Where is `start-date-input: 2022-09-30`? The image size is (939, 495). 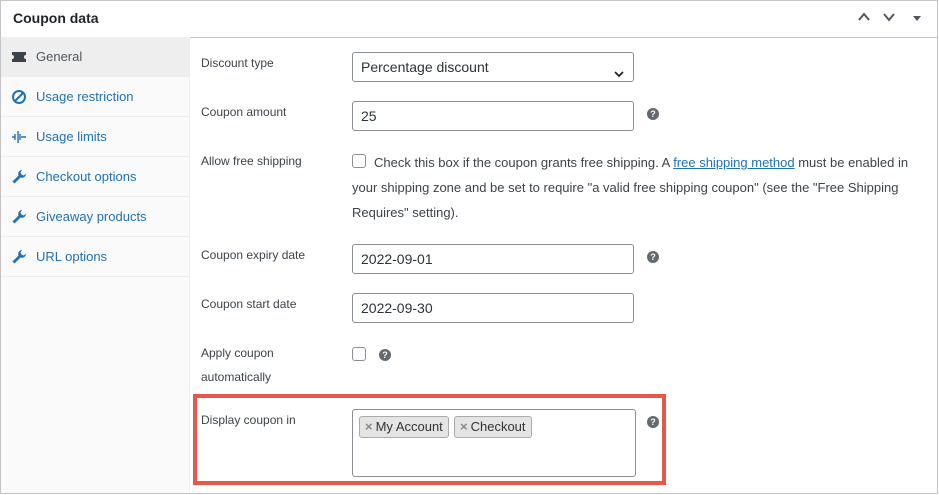 start-date-input: 2022-09-30 is located at coordinates (493, 308).